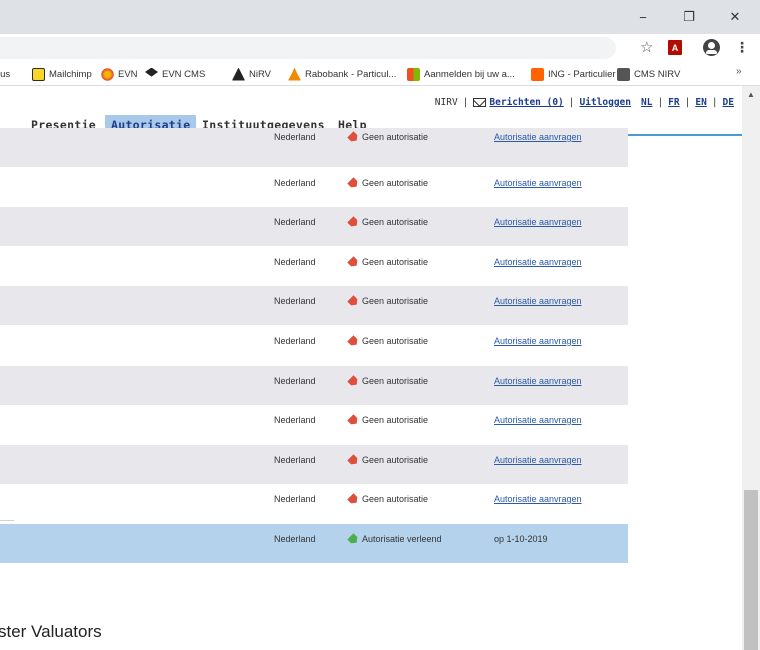  I want to click on status-cell: Autorisatie verleend, so click(395, 539).